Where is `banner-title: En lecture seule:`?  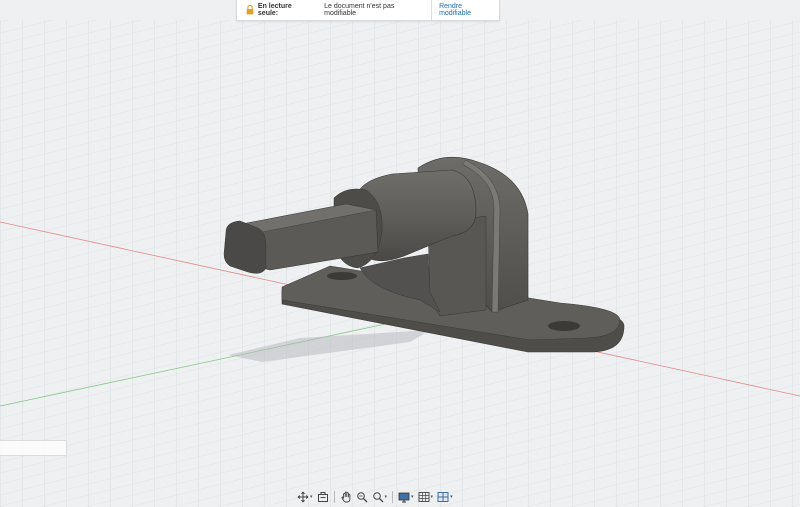
banner-title: En lecture seule: is located at coordinates (274, 10).